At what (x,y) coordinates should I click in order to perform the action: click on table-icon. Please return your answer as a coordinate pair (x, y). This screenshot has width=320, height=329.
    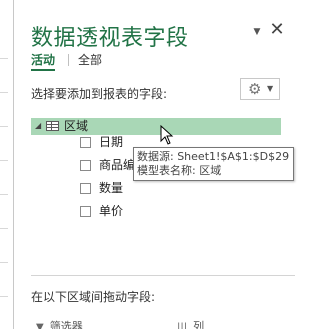
    Looking at the image, I should click on (52, 126).